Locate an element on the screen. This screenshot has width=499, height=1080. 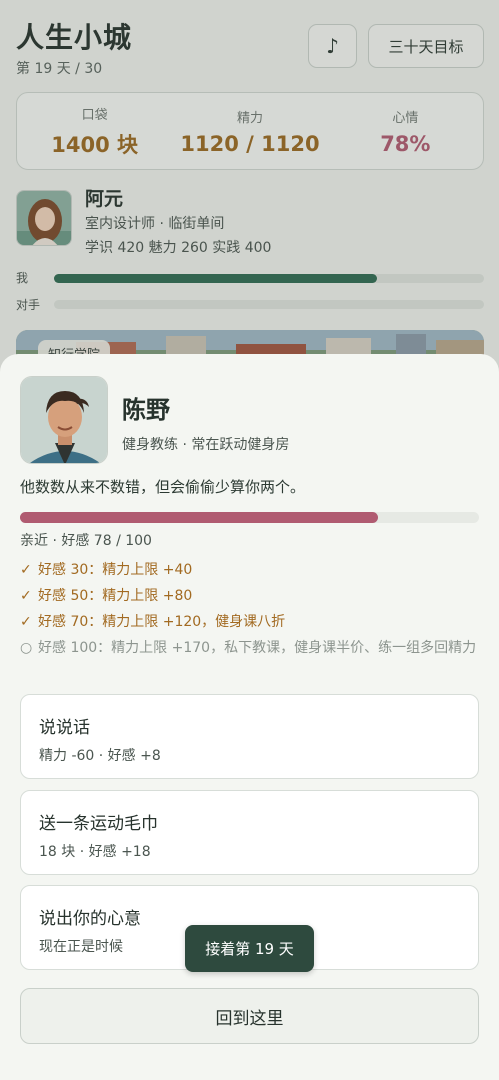
npc-name: 陈野 is located at coordinates (146, 410).